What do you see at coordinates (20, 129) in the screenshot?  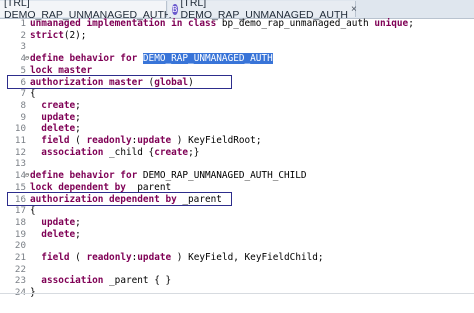 I see `line-number: 10` at bounding box center [20, 129].